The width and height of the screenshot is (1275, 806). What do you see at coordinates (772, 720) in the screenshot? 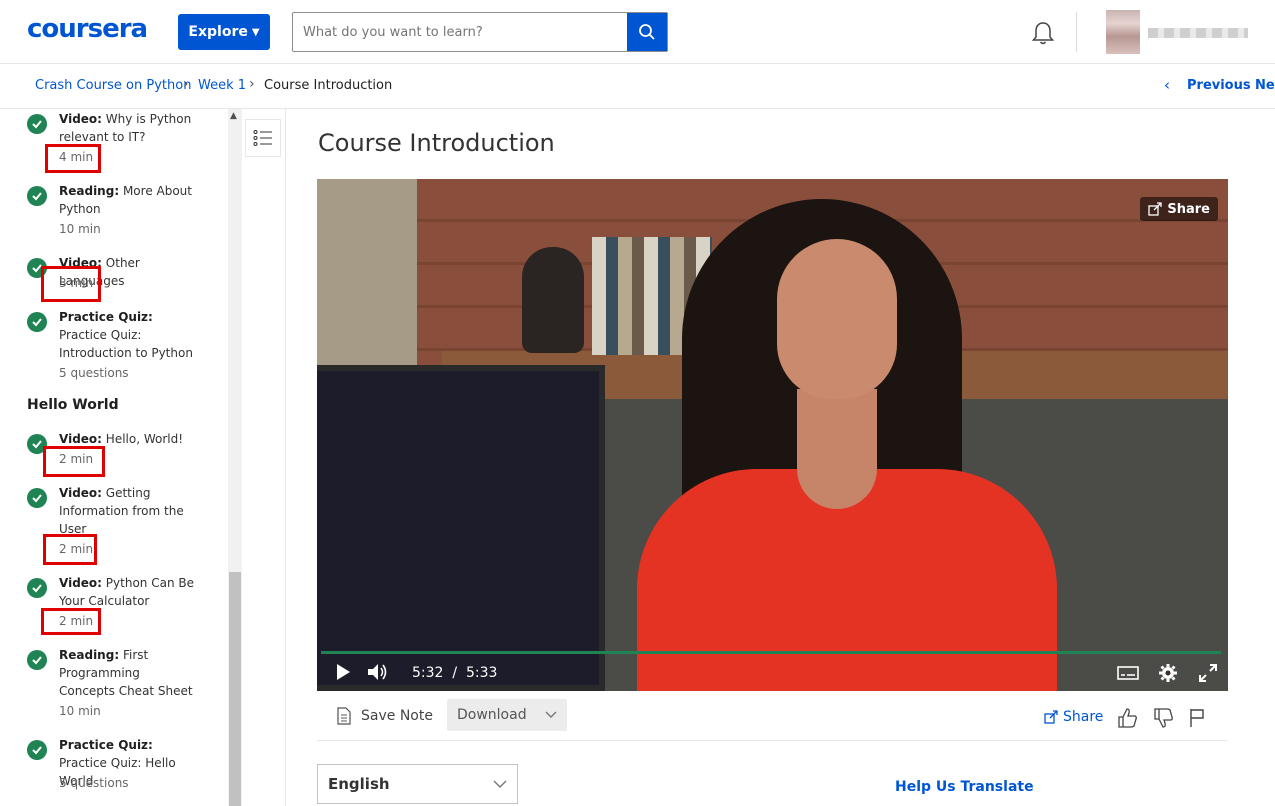
I see `lecture-toolbar: Save Note Download Share` at bounding box center [772, 720].